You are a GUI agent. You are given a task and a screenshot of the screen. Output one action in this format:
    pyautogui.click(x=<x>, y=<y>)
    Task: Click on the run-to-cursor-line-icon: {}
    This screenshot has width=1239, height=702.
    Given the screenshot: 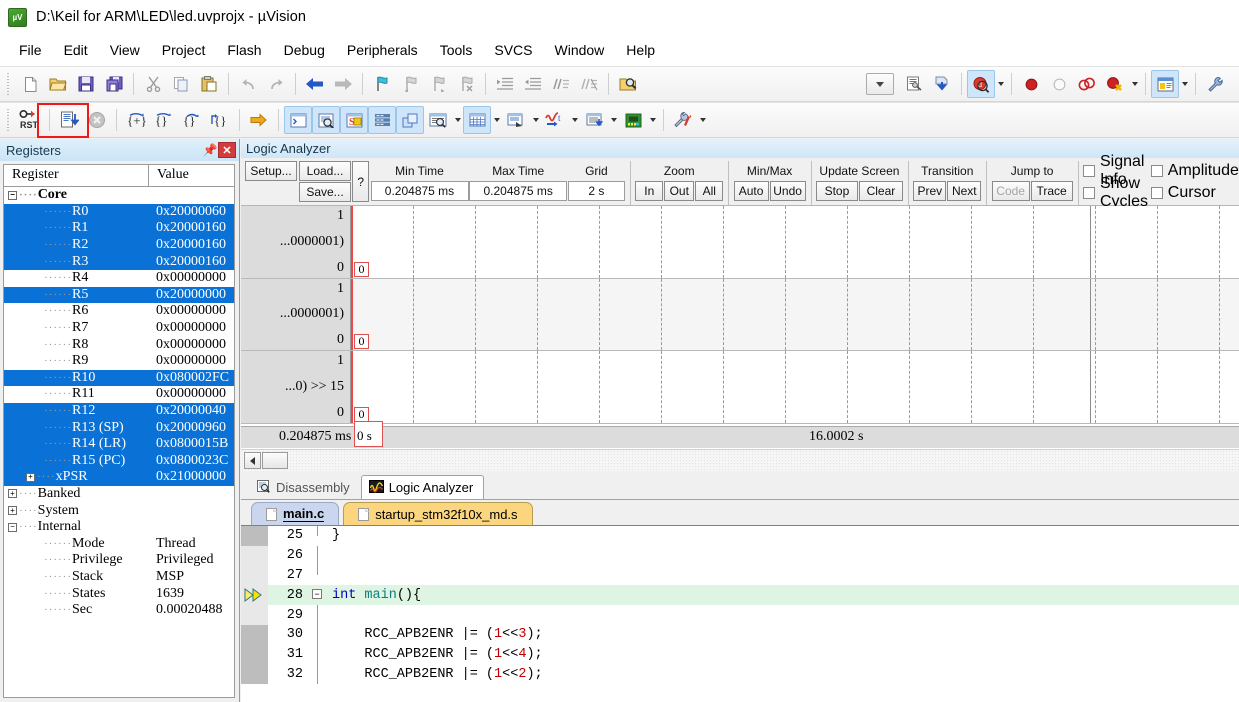 What is the action you would take?
    pyautogui.click(x=220, y=120)
    